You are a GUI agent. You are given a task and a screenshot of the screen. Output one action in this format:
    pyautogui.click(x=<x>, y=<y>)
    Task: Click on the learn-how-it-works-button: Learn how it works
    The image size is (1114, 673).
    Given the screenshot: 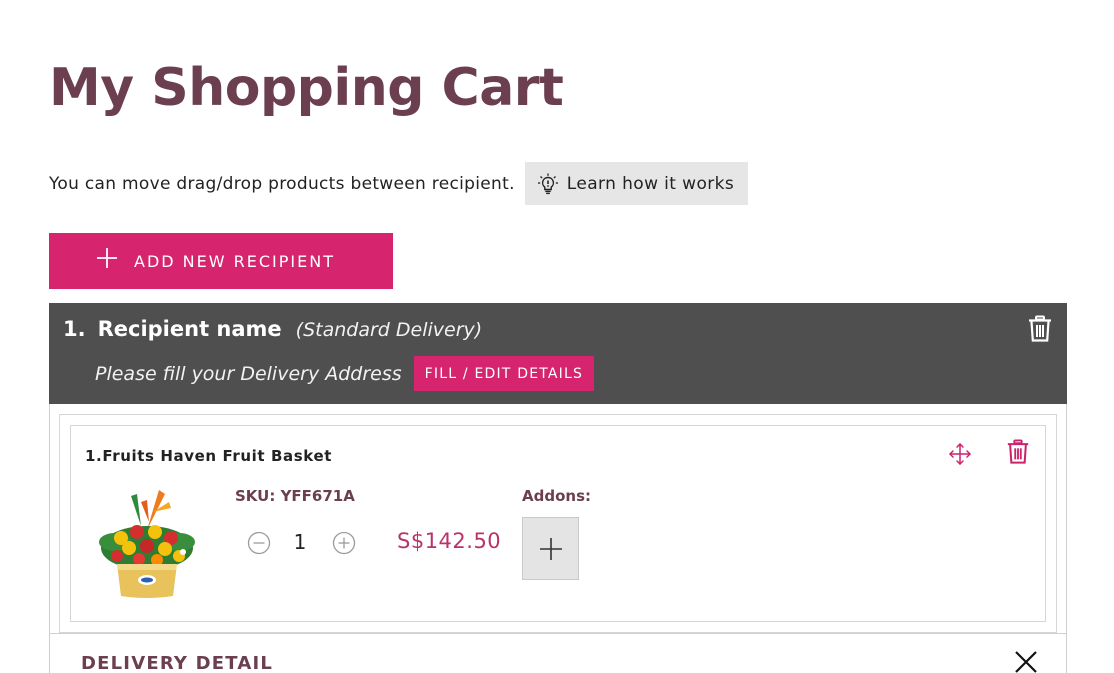 What is the action you would take?
    pyautogui.click(x=636, y=183)
    